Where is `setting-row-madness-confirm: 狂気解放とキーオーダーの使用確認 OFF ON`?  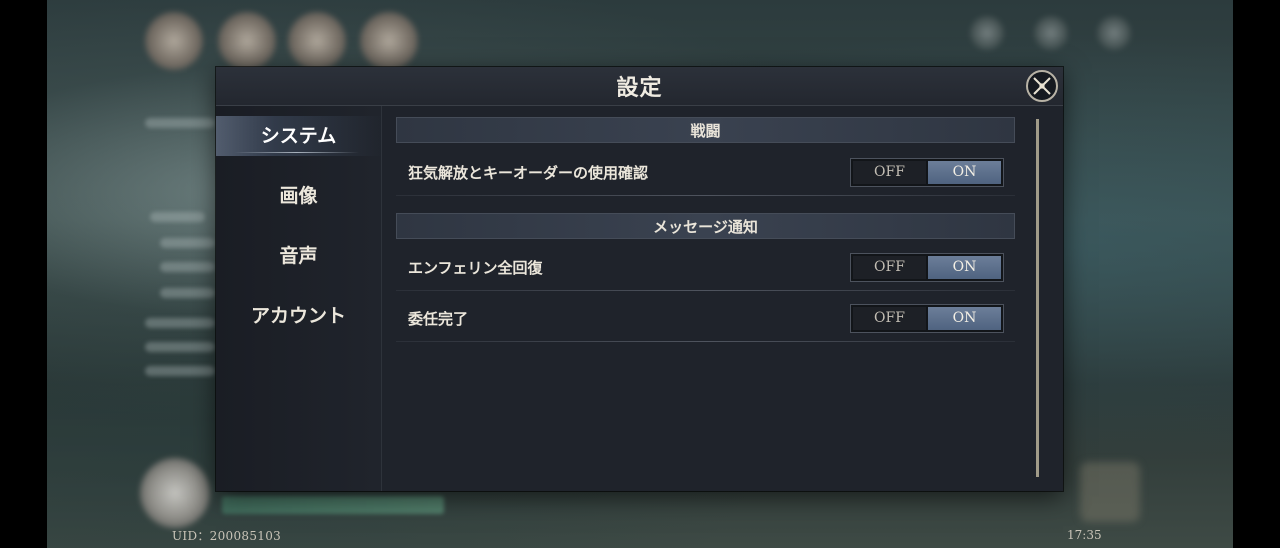
setting-row-madness-confirm: 狂気解放とキーオーダーの使用確認 OFF ON is located at coordinates (705, 174).